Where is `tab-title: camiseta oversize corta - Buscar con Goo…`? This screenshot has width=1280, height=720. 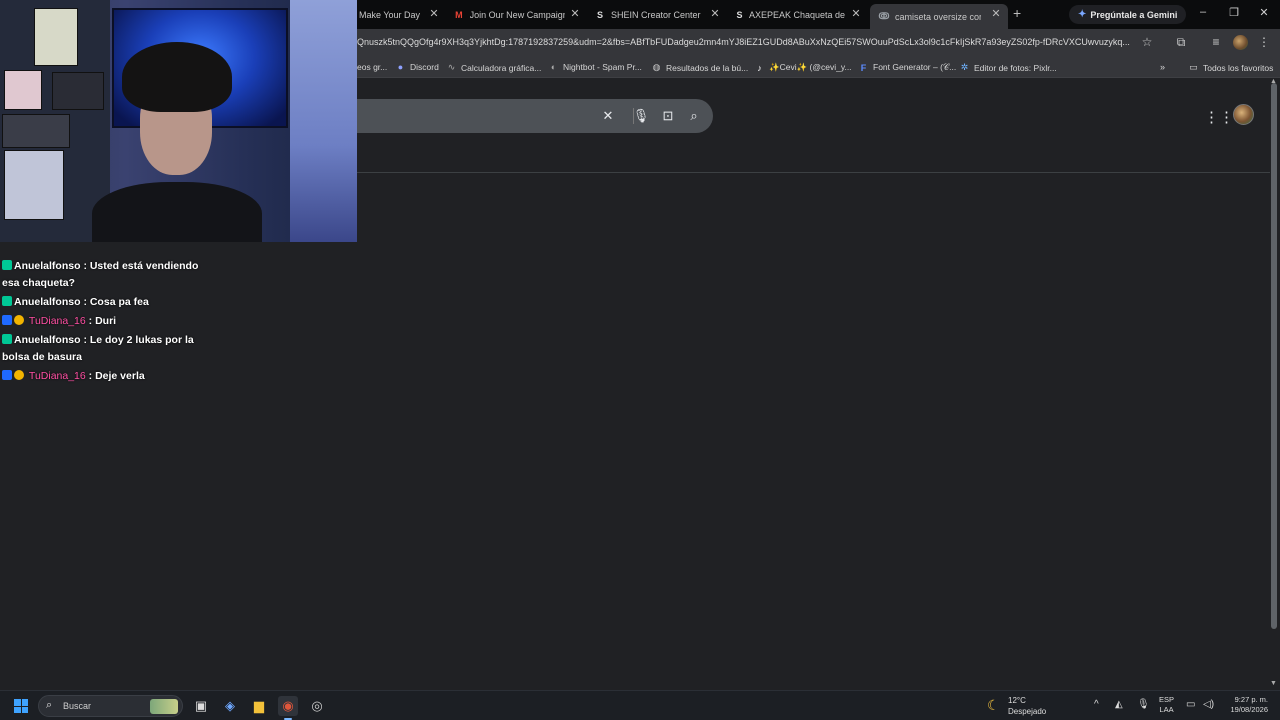 tab-title: camiseta oversize corta - Buscar con Goo… is located at coordinates (938, 16).